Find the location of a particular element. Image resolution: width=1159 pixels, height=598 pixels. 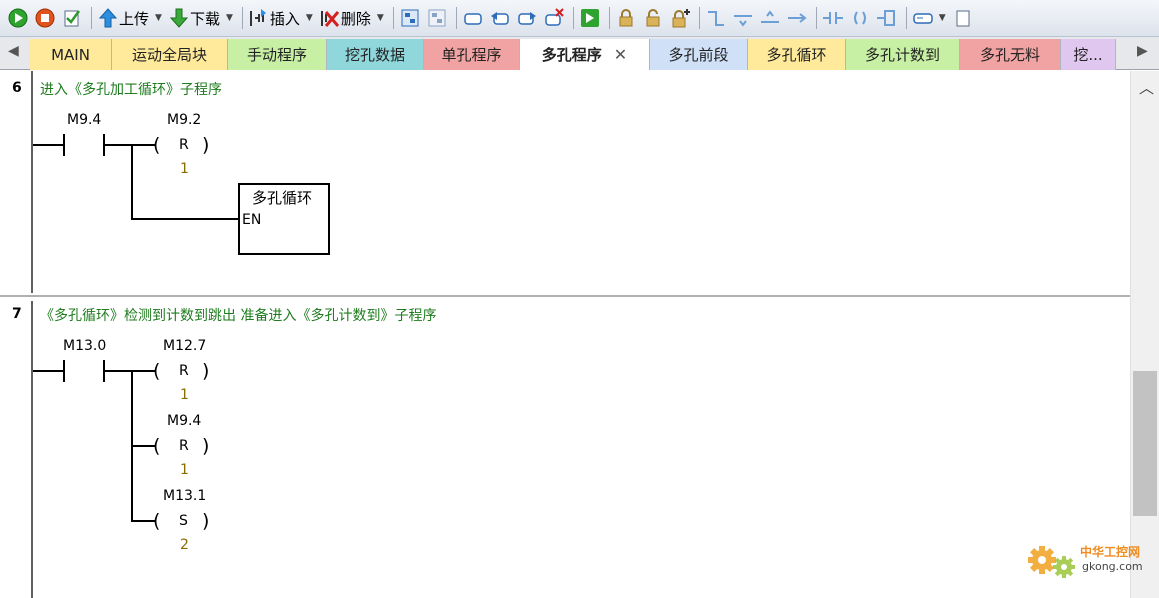

box-button is located at coordinates (473, 18).